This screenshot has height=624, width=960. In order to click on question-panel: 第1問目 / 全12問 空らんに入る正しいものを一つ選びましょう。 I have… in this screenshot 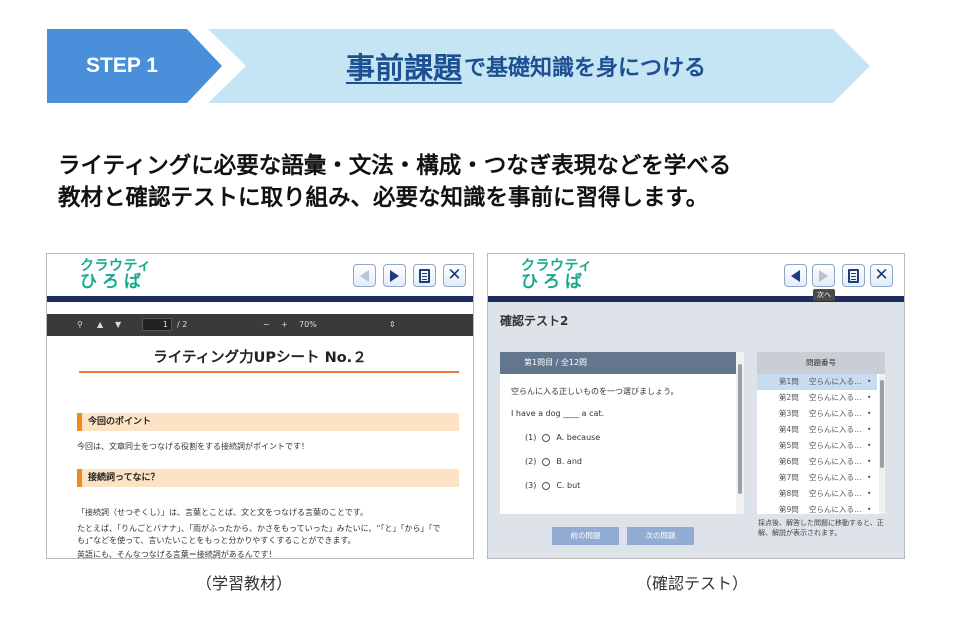, I will do `click(622, 433)`.